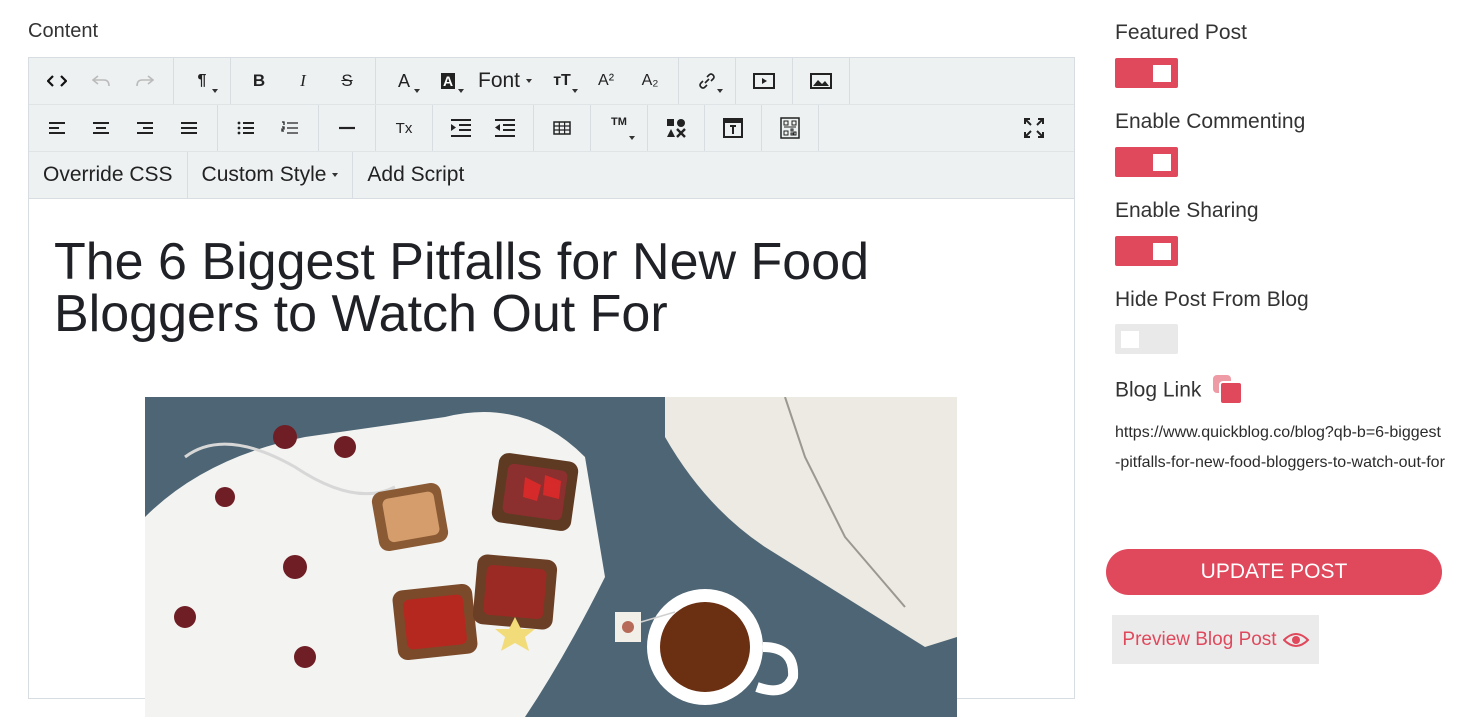  I want to click on align-right-icon, so click(145, 128).